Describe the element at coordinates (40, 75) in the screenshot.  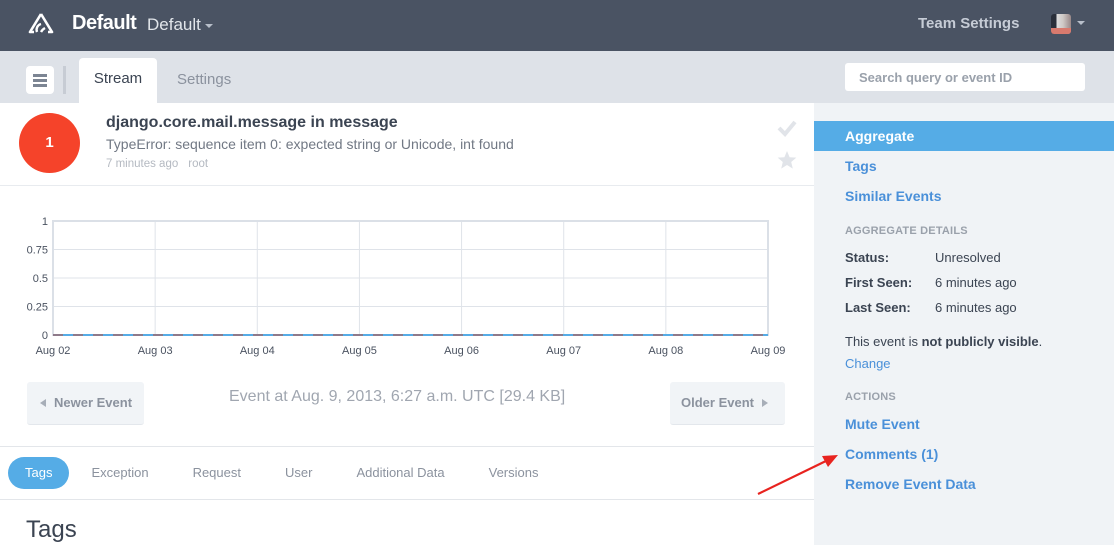
I see `hamburger-icon` at that location.